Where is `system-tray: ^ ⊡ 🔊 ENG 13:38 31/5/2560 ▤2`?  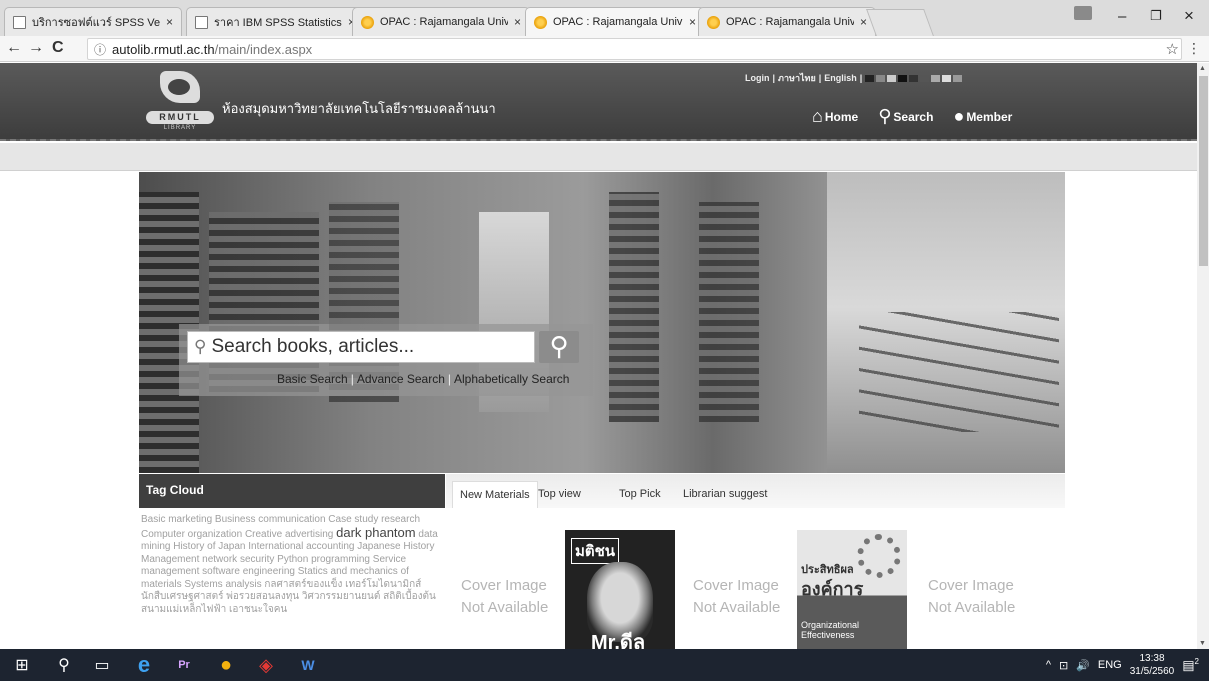
system-tray: ^ ⊡ 🔊 ENG 13:38 31/5/2560 ▤2 is located at coordinates (1127, 665).